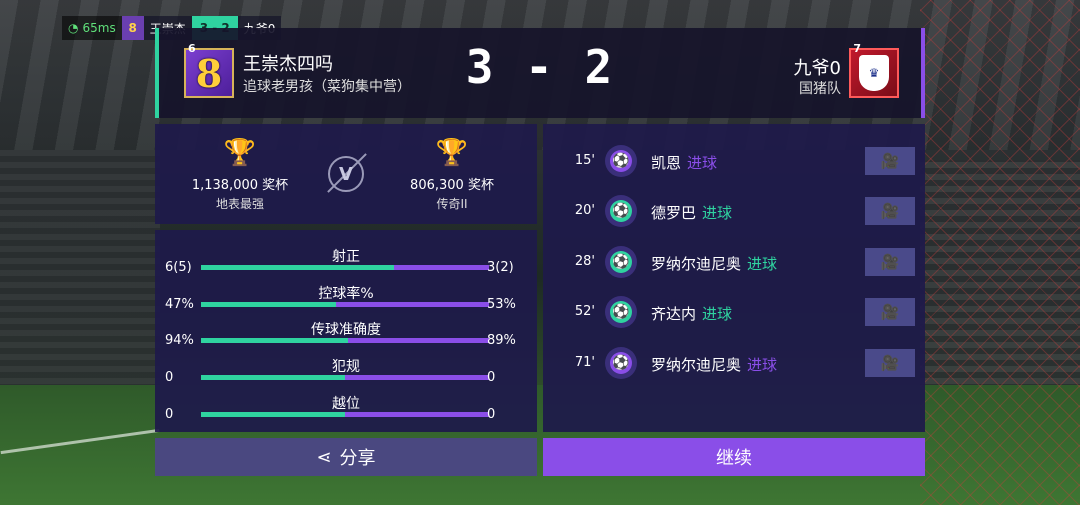 Image resolution: width=1080 pixels, height=505 pixels. I want to click on stat-home-value: 47%, so click(179, 304).